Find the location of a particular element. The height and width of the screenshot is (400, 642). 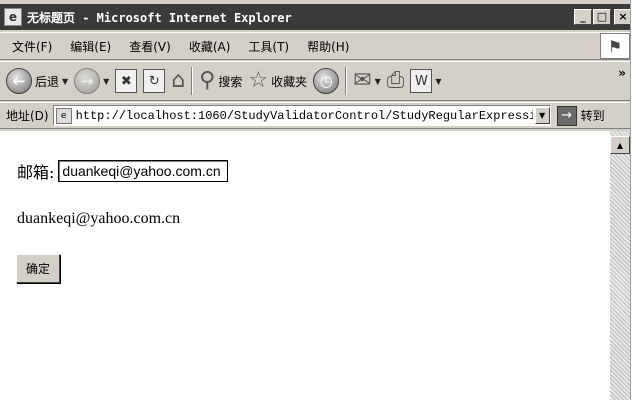

mail-button: ✉ ▼ is located at coordinates (367, 81).